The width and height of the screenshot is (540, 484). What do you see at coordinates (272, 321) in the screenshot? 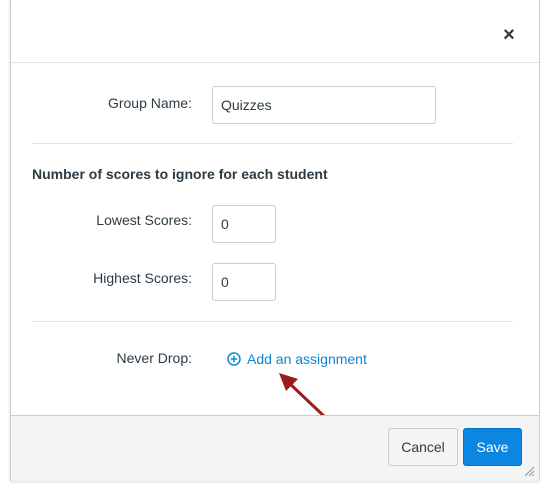
I see `section-divider-bottom` at bounding box center [272, 321].